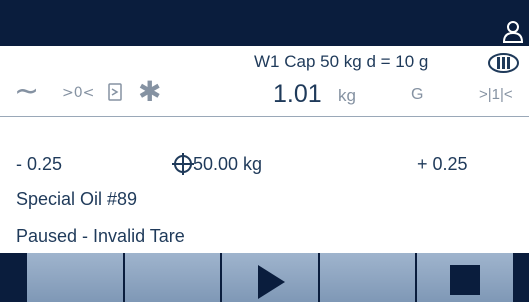 This screenshot has height=302, width=529. I want to click on softkey-bar-edge-right, so click(521, 277).